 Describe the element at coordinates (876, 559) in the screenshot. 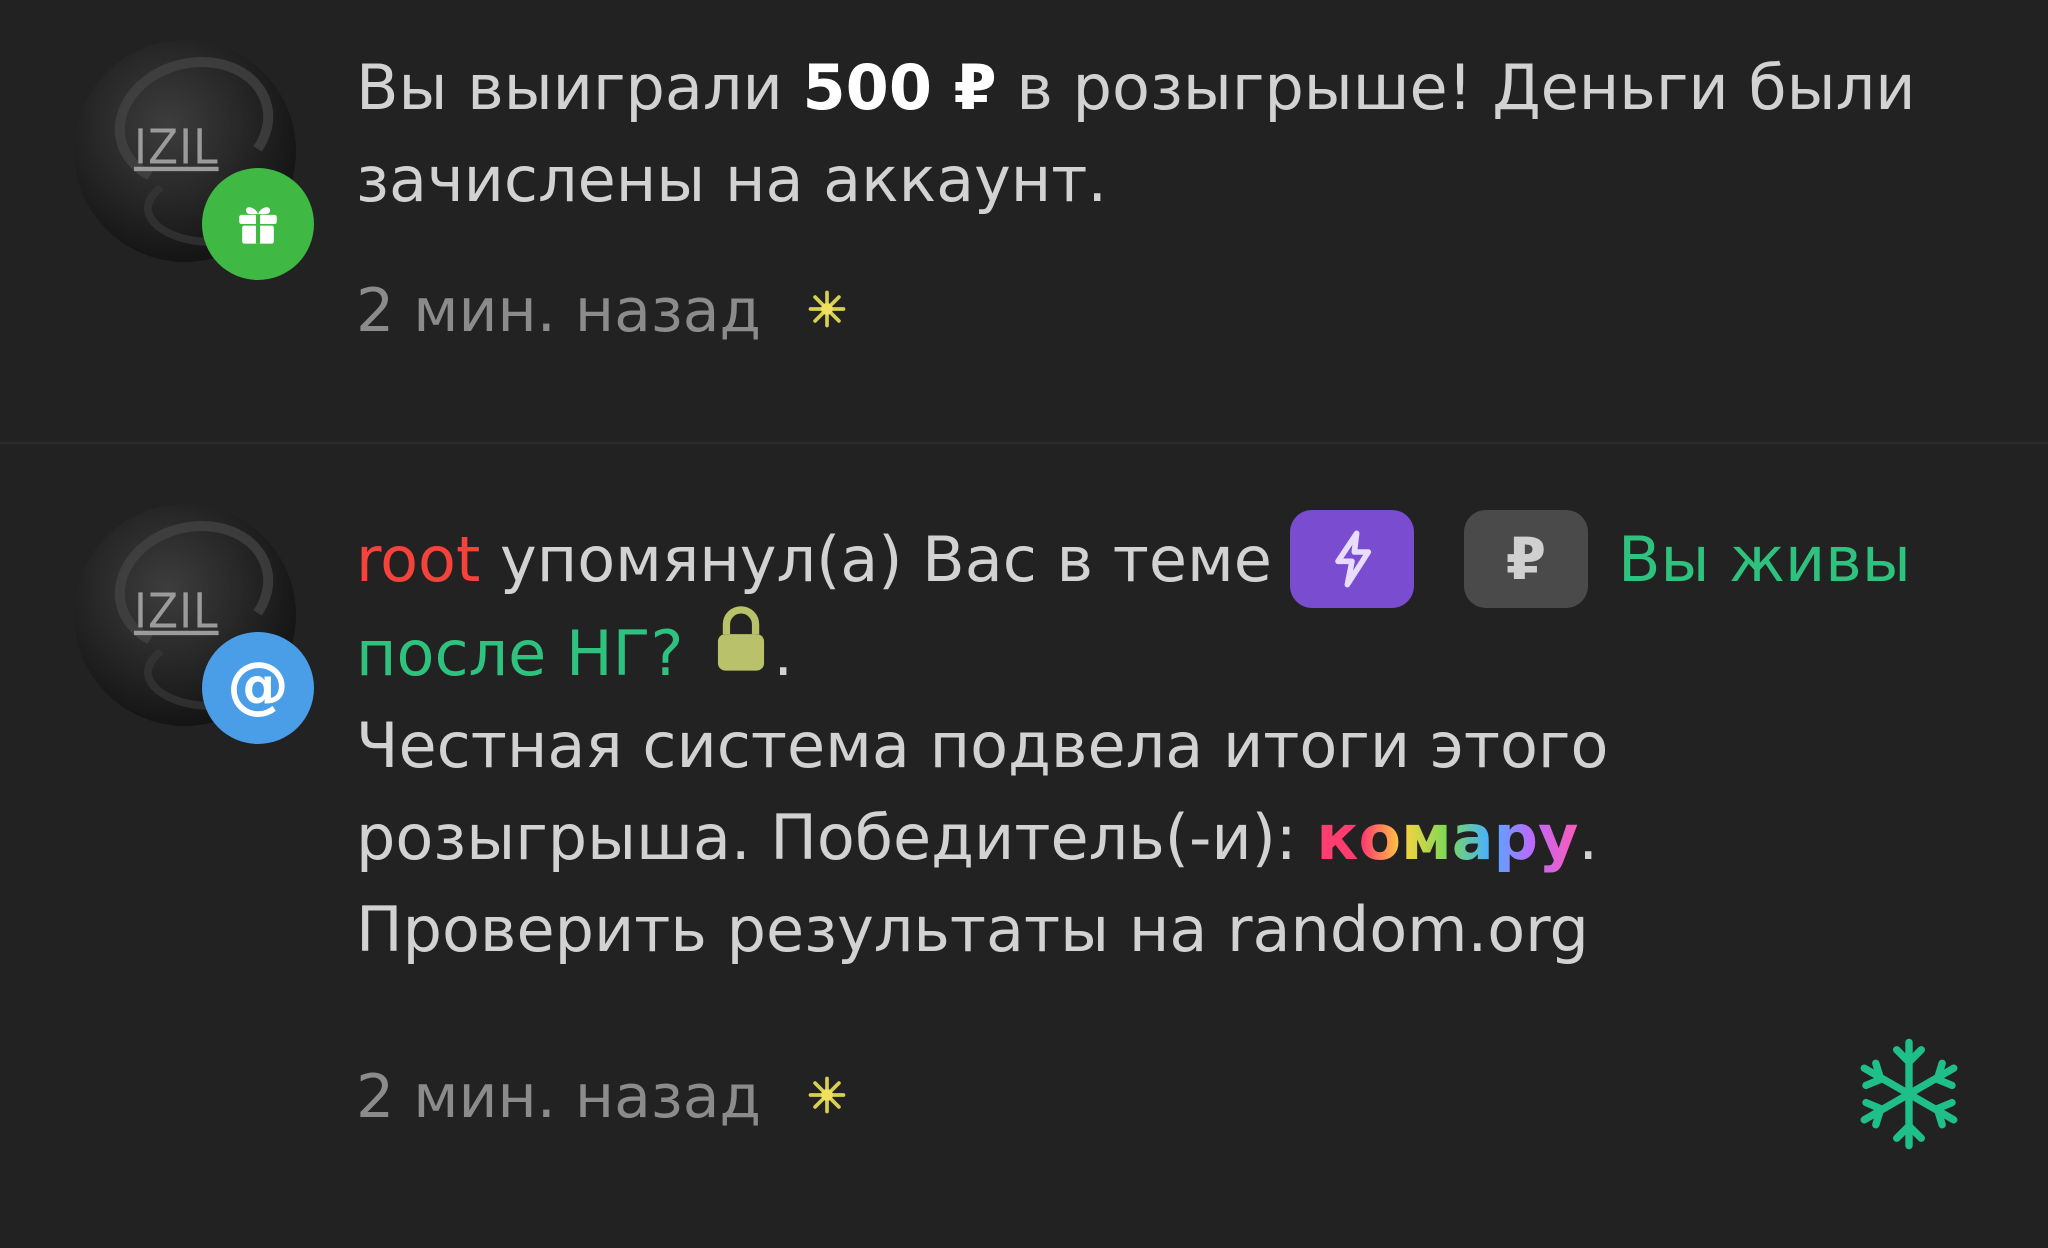

I see `mention-action-text: упомянул(а) Вас в теме` at that location.